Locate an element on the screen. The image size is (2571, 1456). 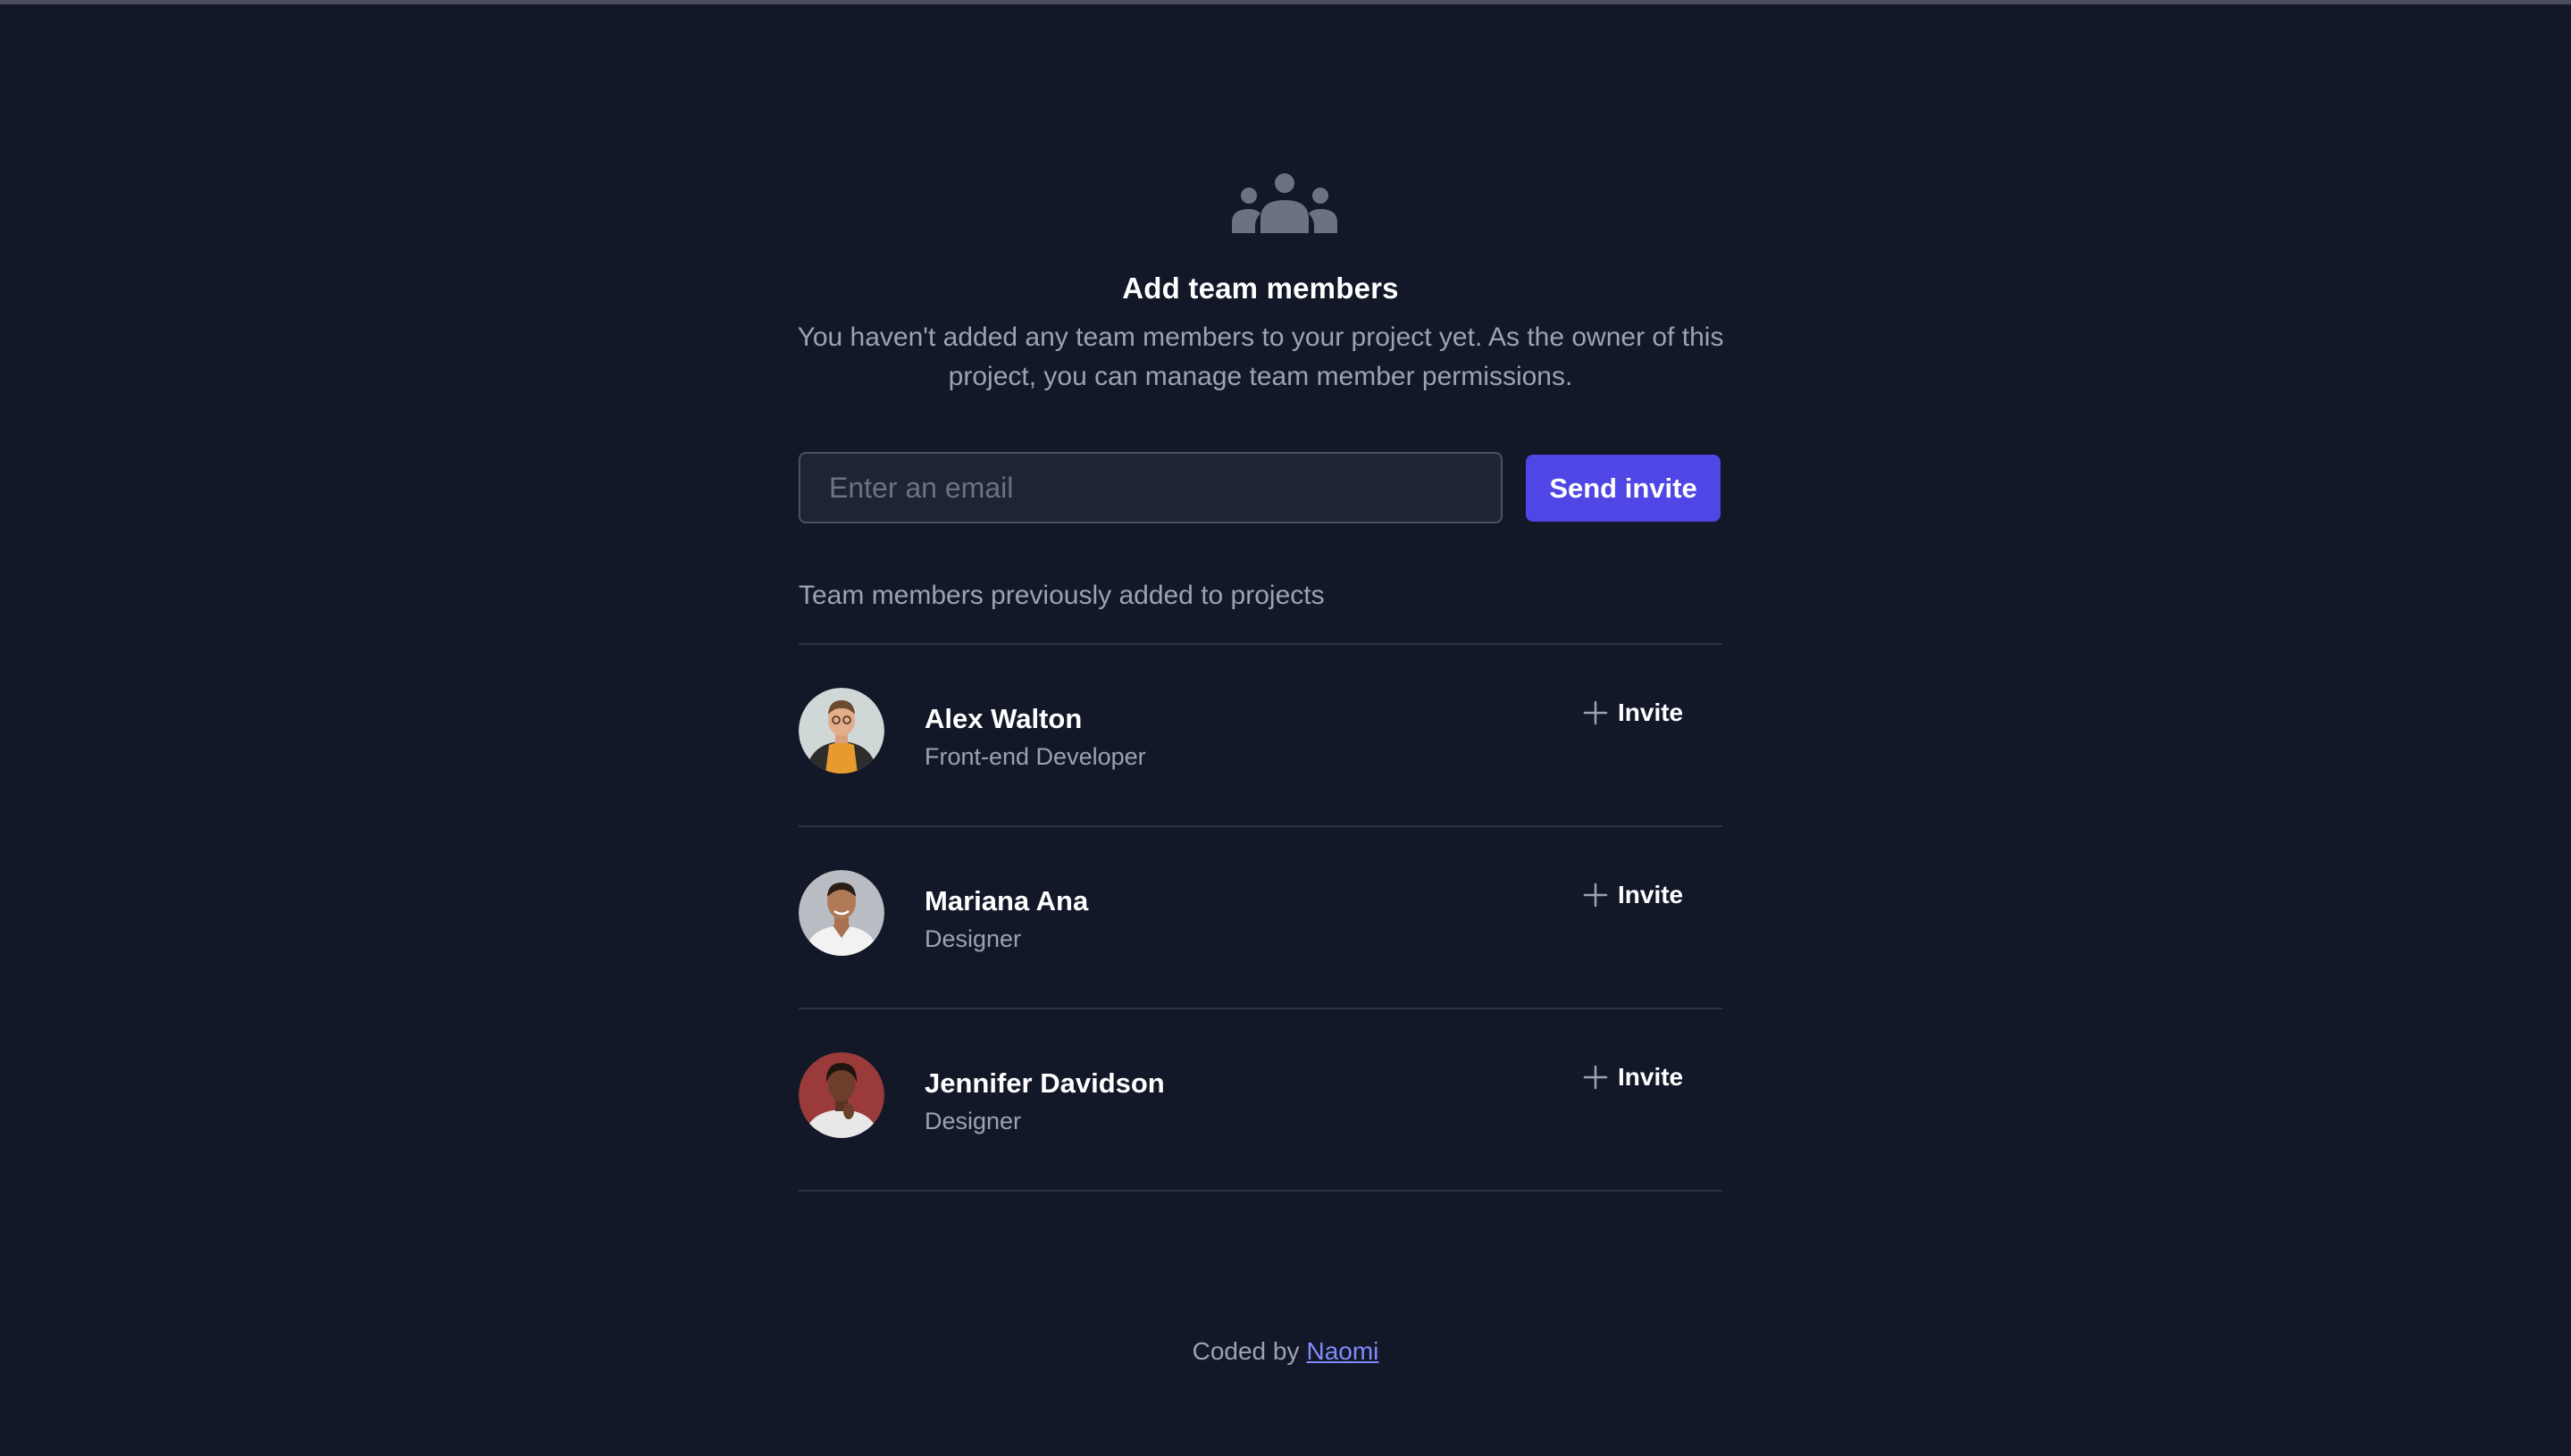
user-group-icon is located at coordinates (1284, 203).